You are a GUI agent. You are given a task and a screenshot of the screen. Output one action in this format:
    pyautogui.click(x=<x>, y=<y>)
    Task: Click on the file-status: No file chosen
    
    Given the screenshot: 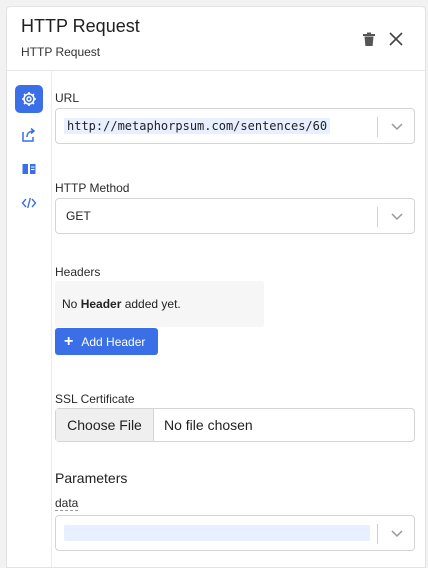 What is the action you would take?
    pyautogui.click(x=208, y=425)
    